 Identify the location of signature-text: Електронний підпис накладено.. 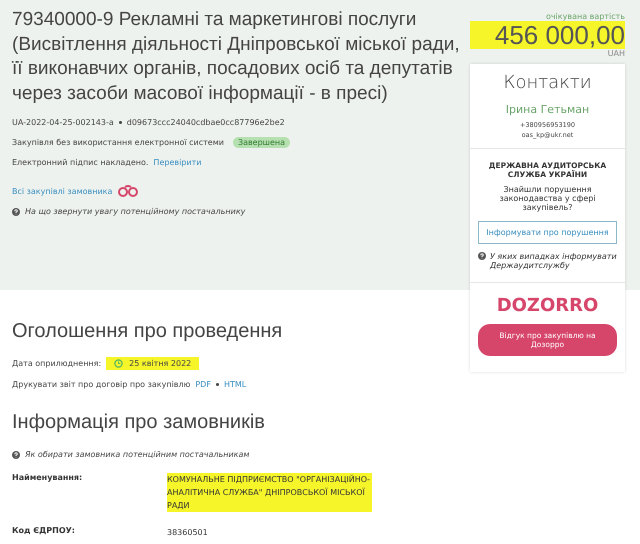
(80, 162).